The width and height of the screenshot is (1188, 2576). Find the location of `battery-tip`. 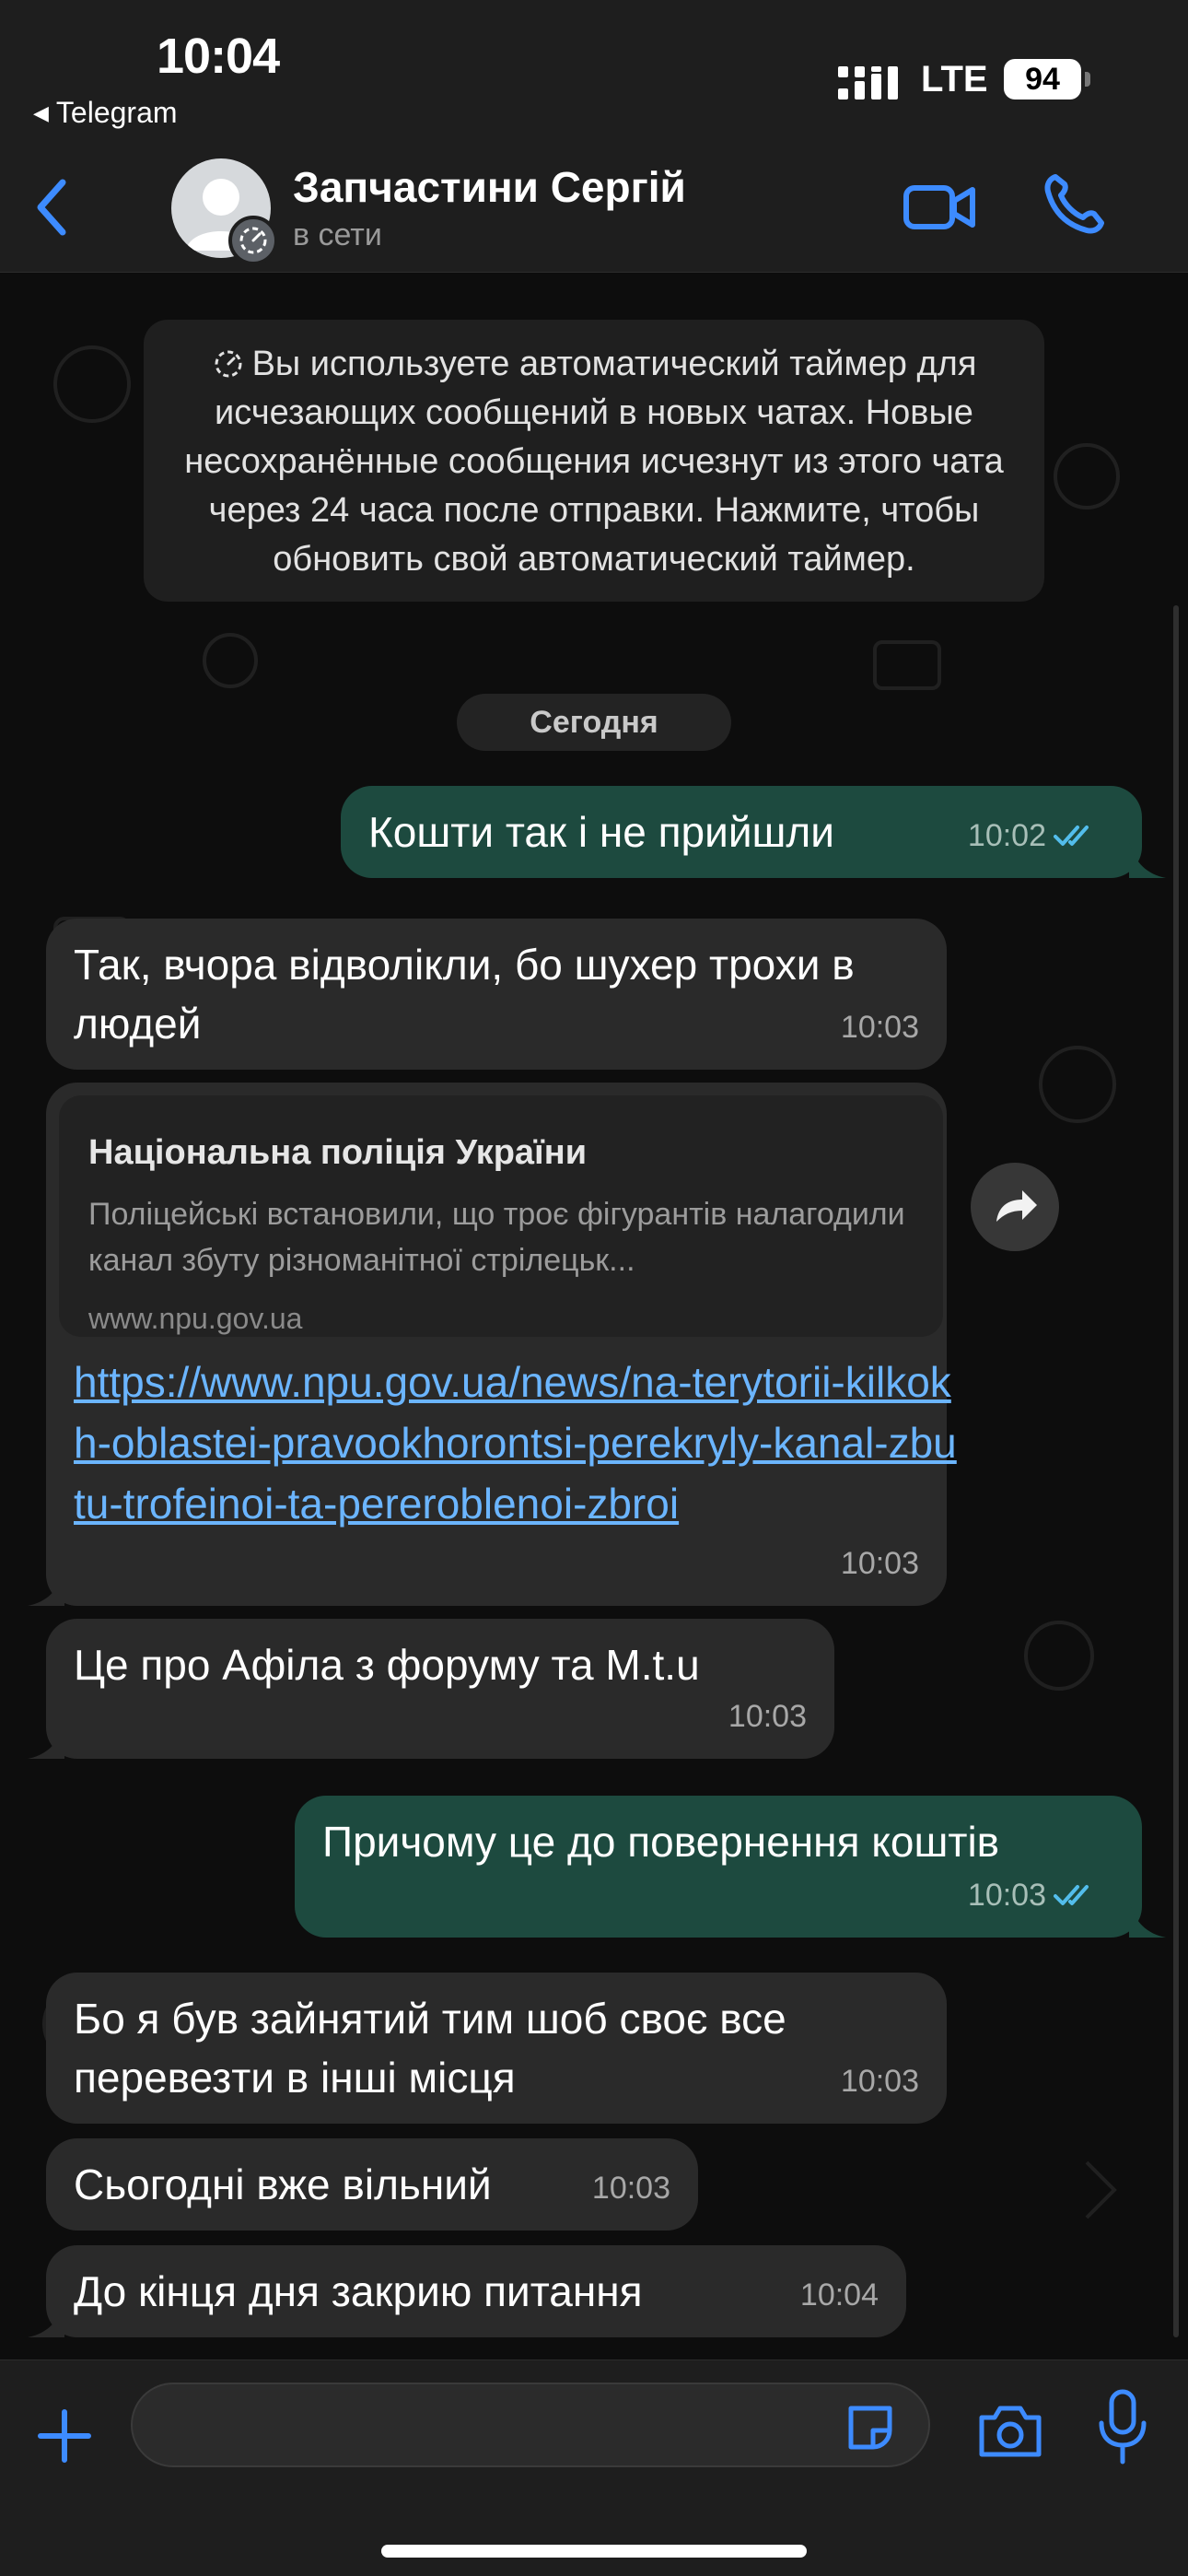

battery-tip is located at coordinates (1087, 79).